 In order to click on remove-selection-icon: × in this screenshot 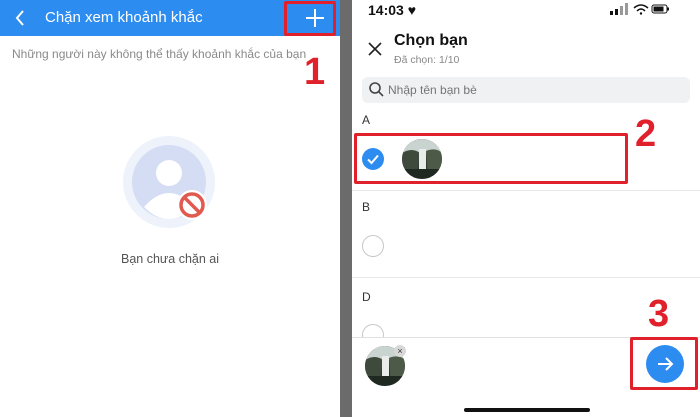, I will do `click(400, 351)`.